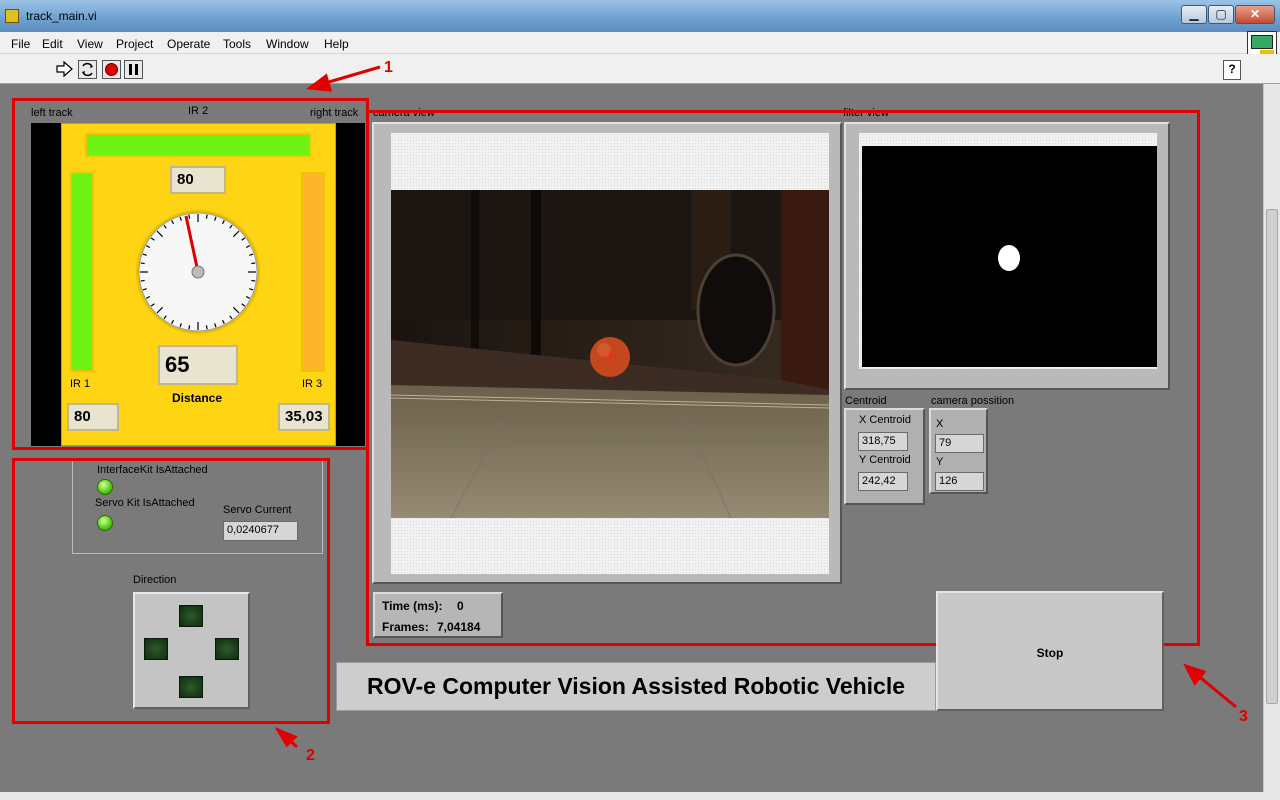 This screenshot has width=1280, height=800. I want to click on annotation-label-3: 3, so click(1243, 716).